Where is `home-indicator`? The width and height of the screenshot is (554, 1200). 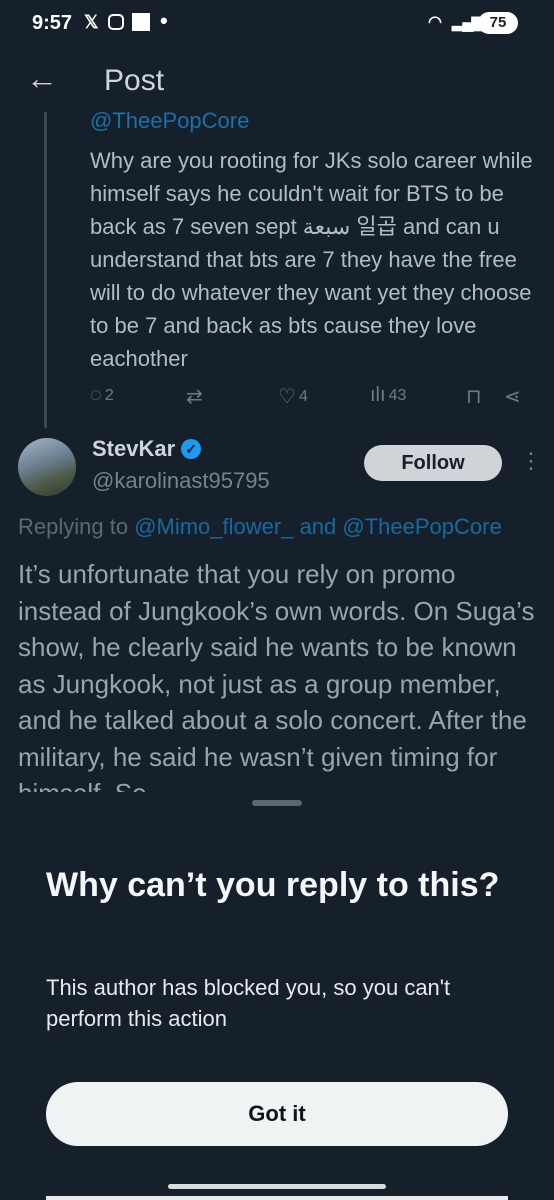 home-indicator is located at coordinates (277, 1186).